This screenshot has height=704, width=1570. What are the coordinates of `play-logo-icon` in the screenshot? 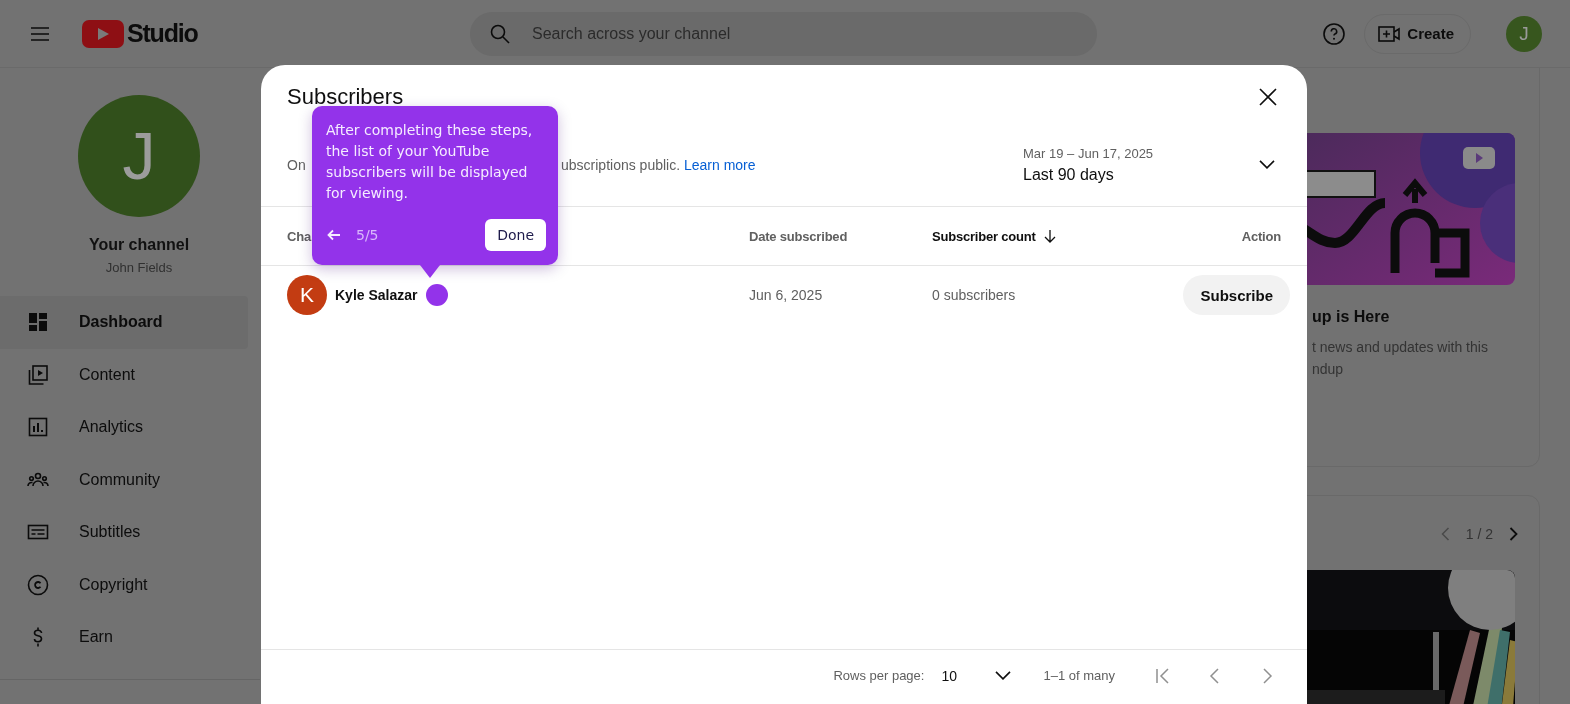 It's located at (103, 33).